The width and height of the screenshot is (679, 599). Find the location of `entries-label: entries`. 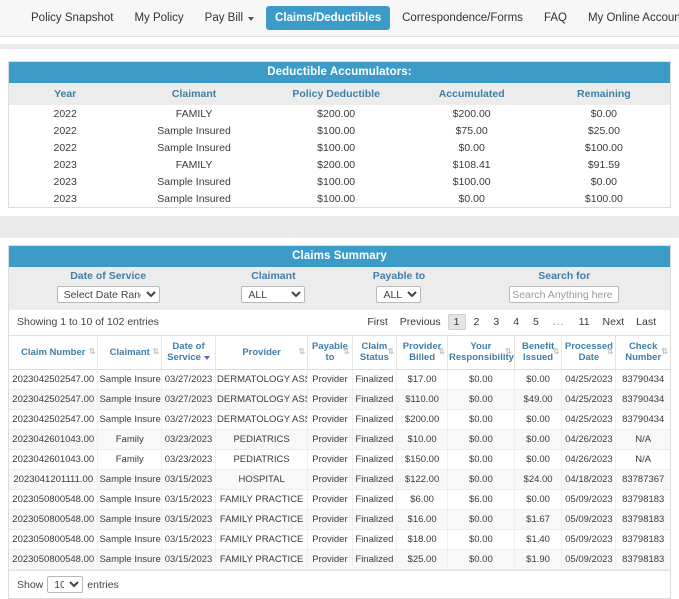

entries-label: entries is located at coordinates (103, 584).